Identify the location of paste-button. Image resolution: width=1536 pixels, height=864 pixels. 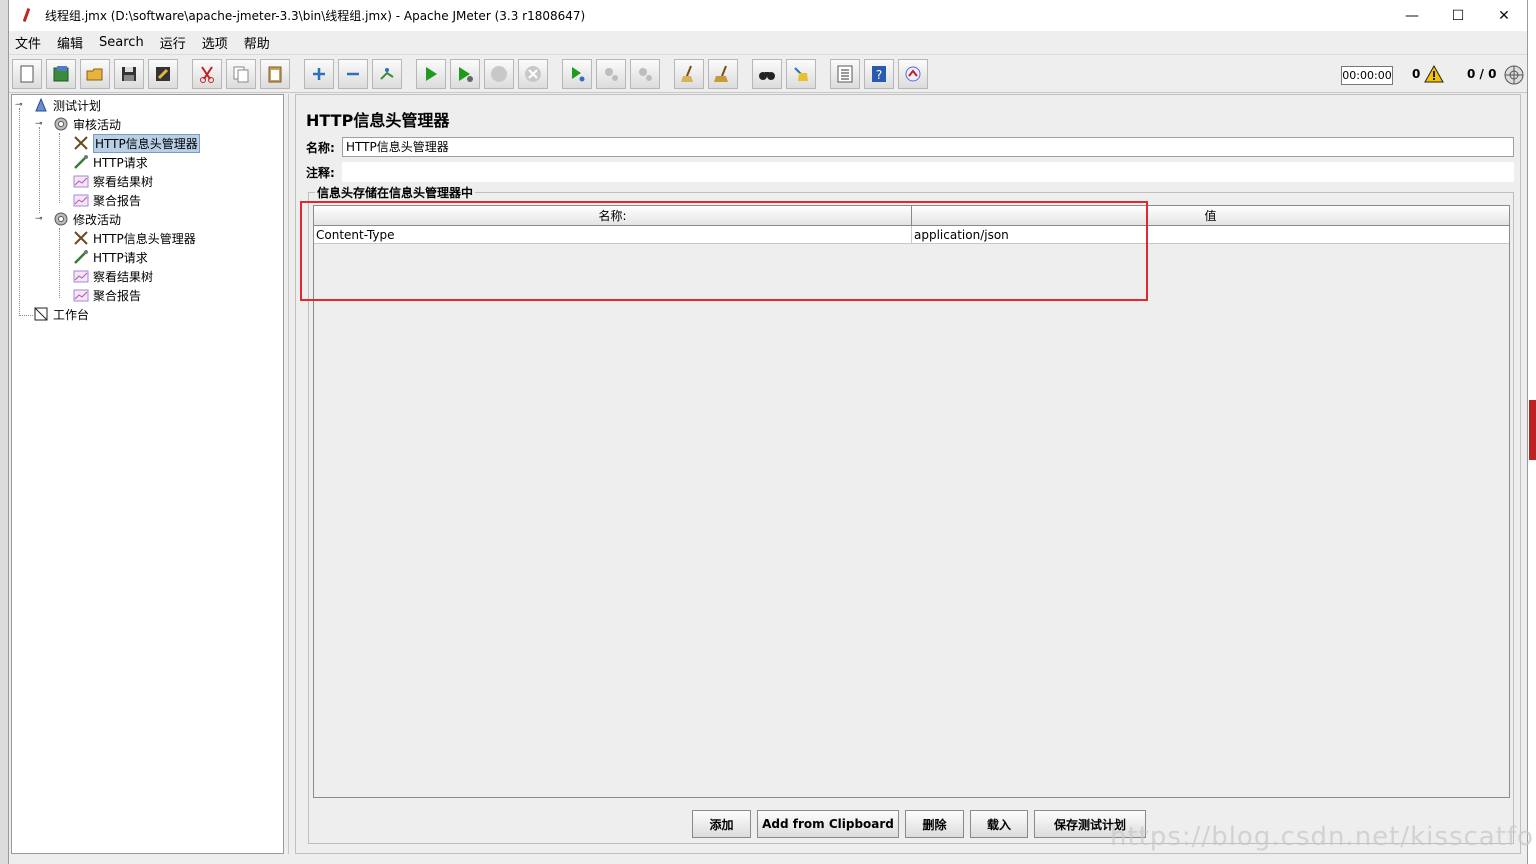
(275, 74).